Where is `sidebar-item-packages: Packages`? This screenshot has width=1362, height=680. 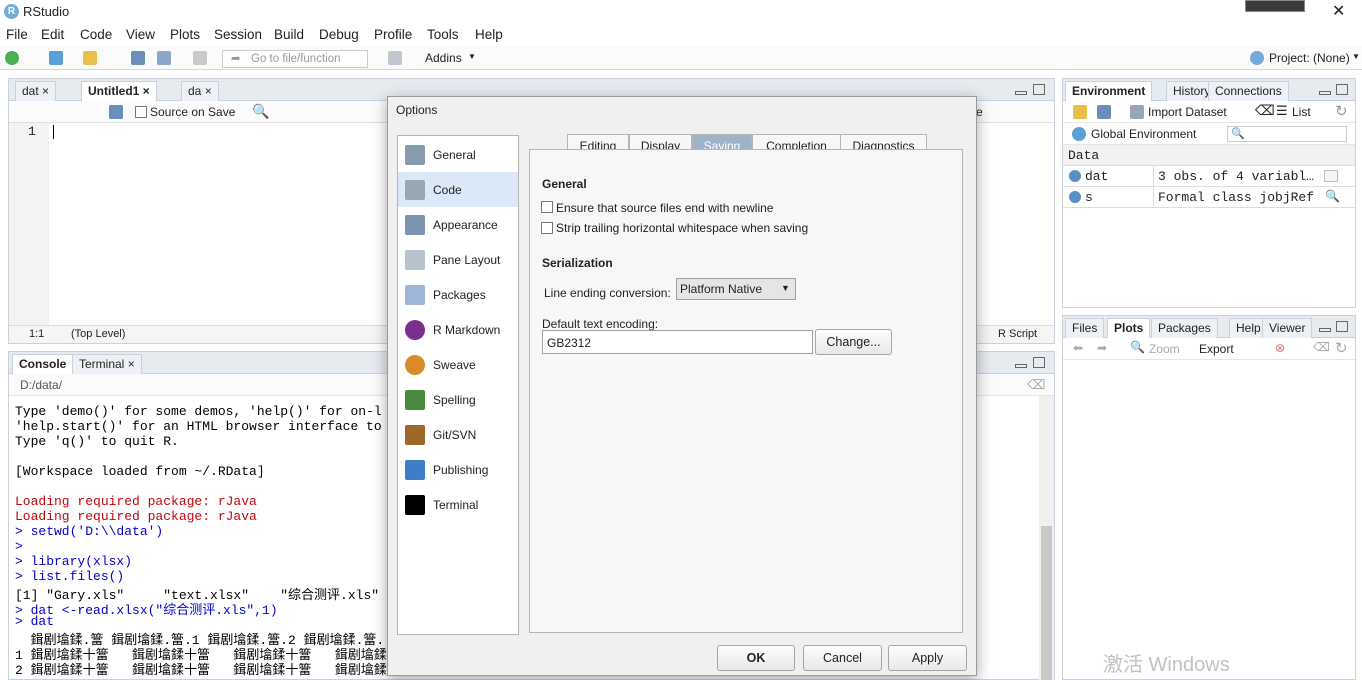 sidebar-item-packages: Packages is located at coordinates (458, 294).